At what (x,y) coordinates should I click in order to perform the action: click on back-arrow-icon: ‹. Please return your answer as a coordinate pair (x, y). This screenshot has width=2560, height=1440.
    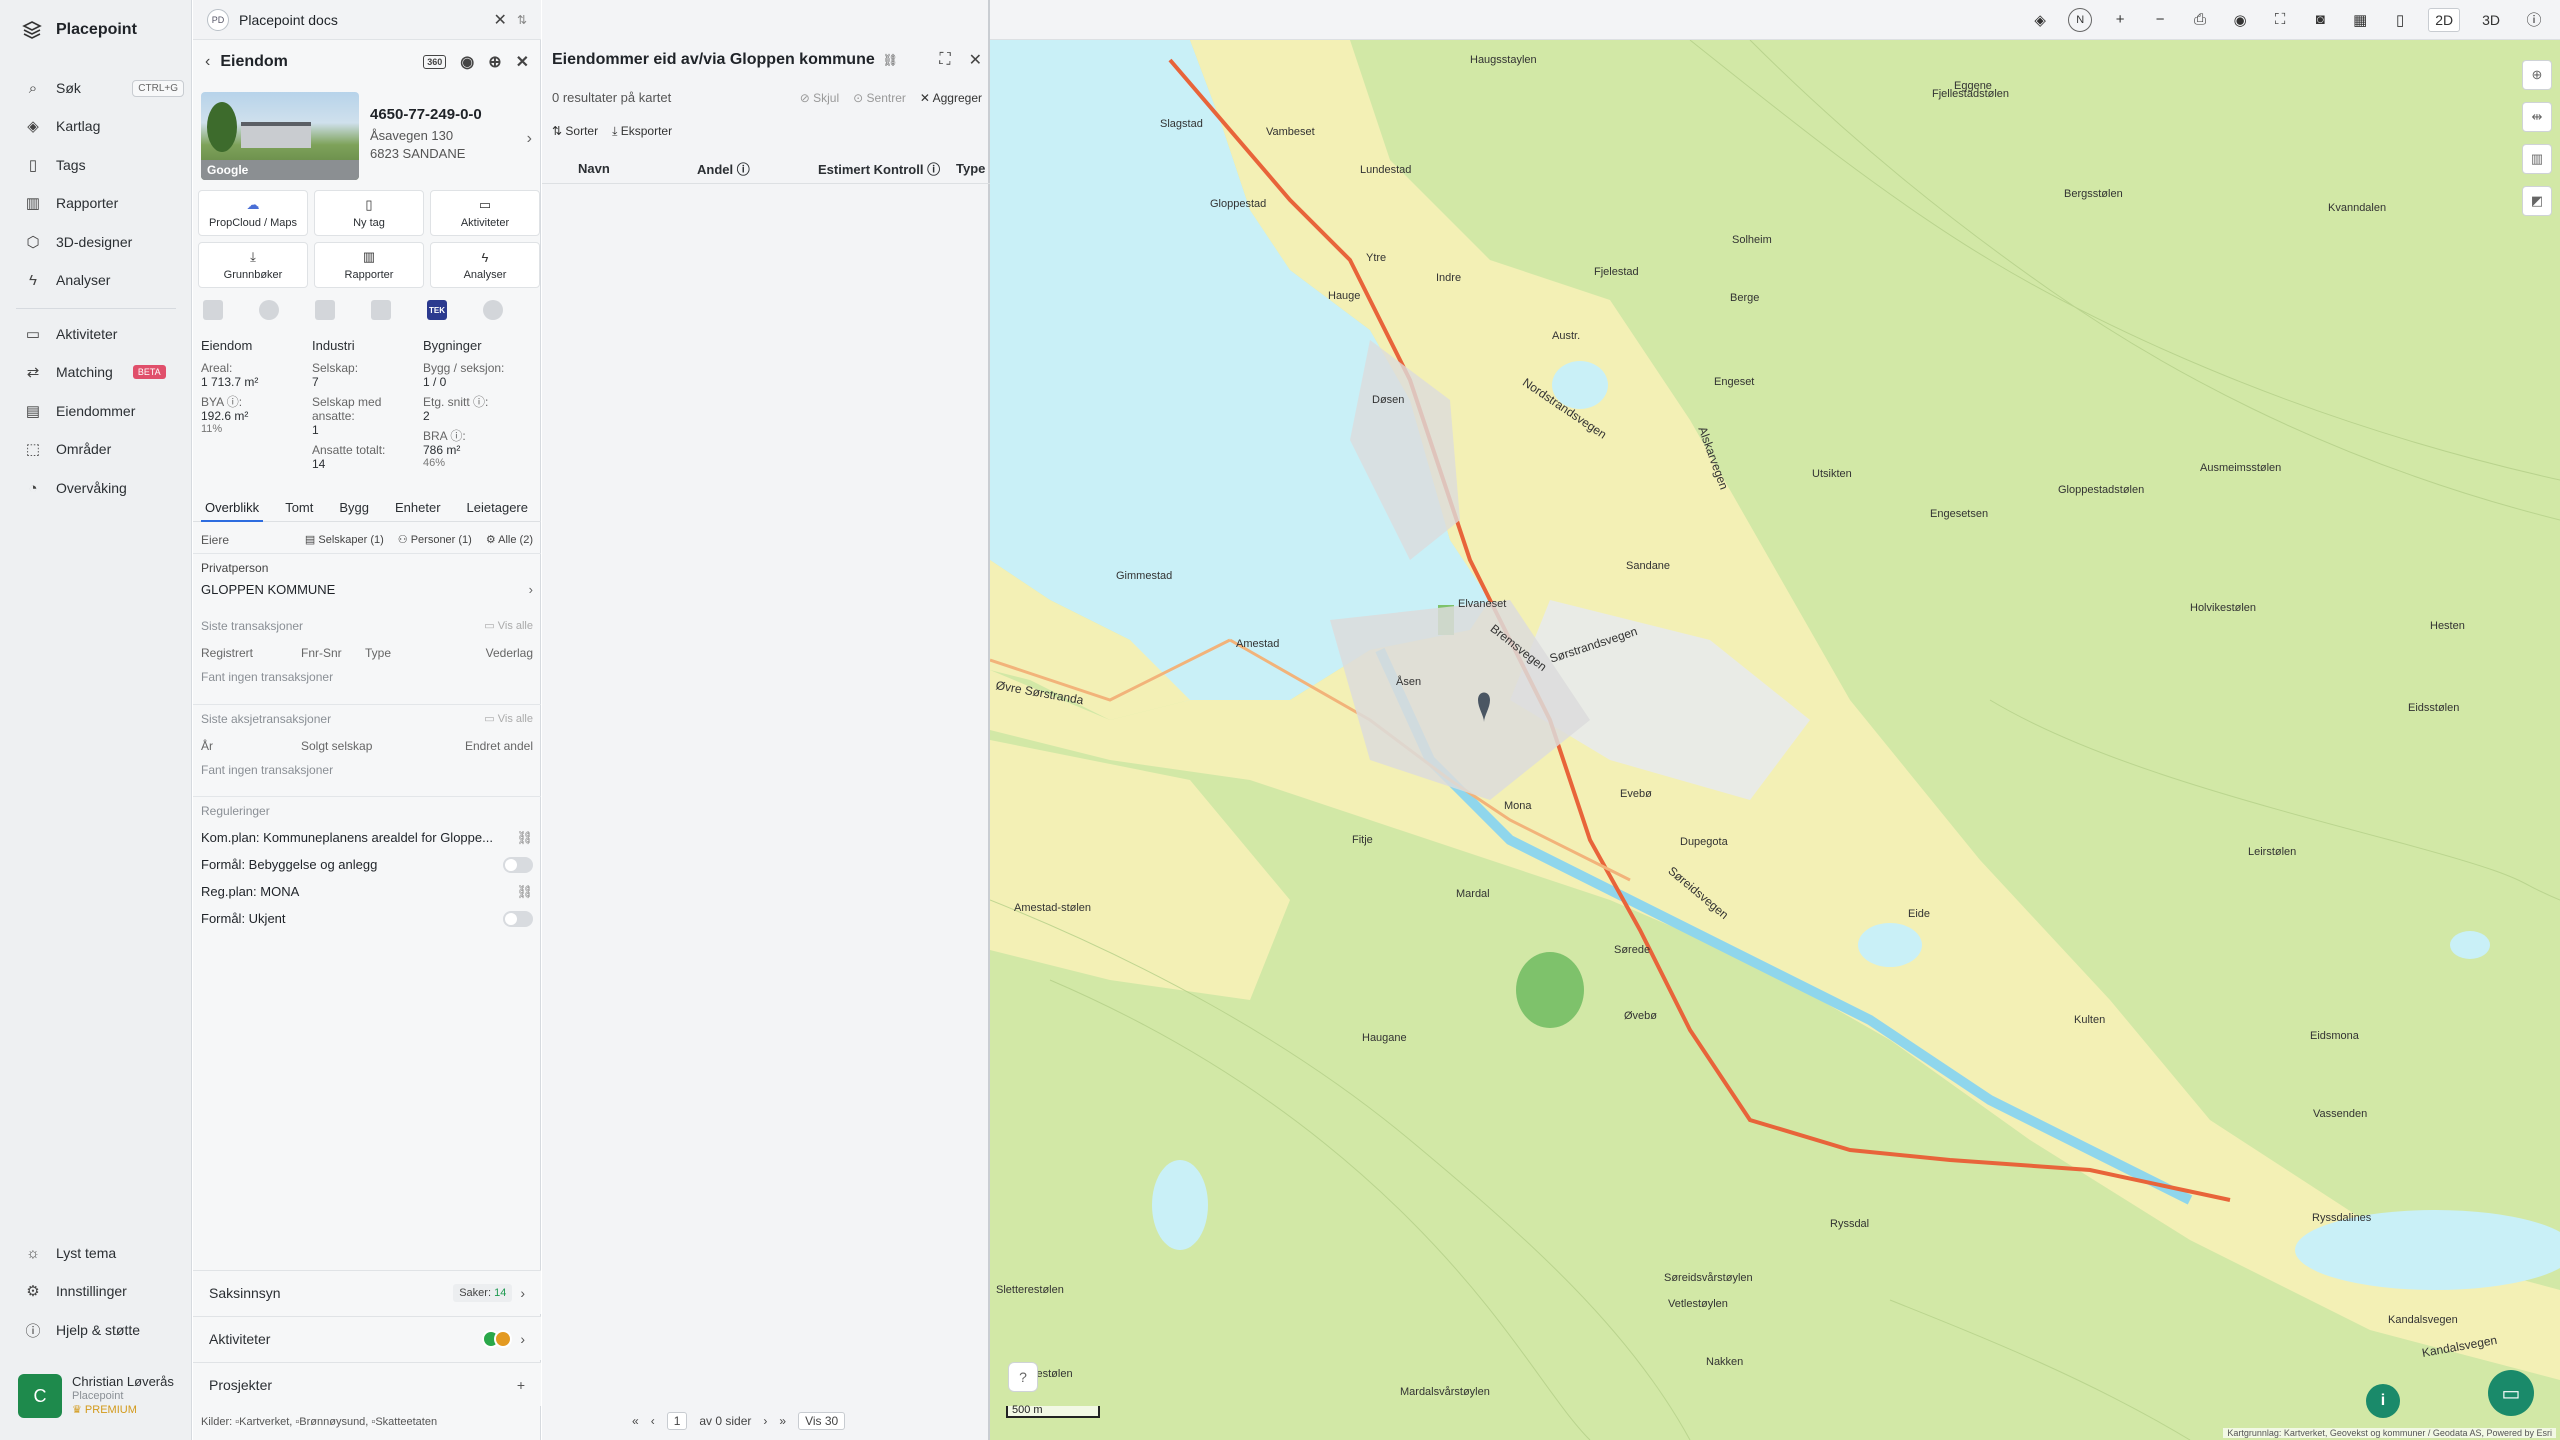
    Looking at the image, I should click on (207, 62).